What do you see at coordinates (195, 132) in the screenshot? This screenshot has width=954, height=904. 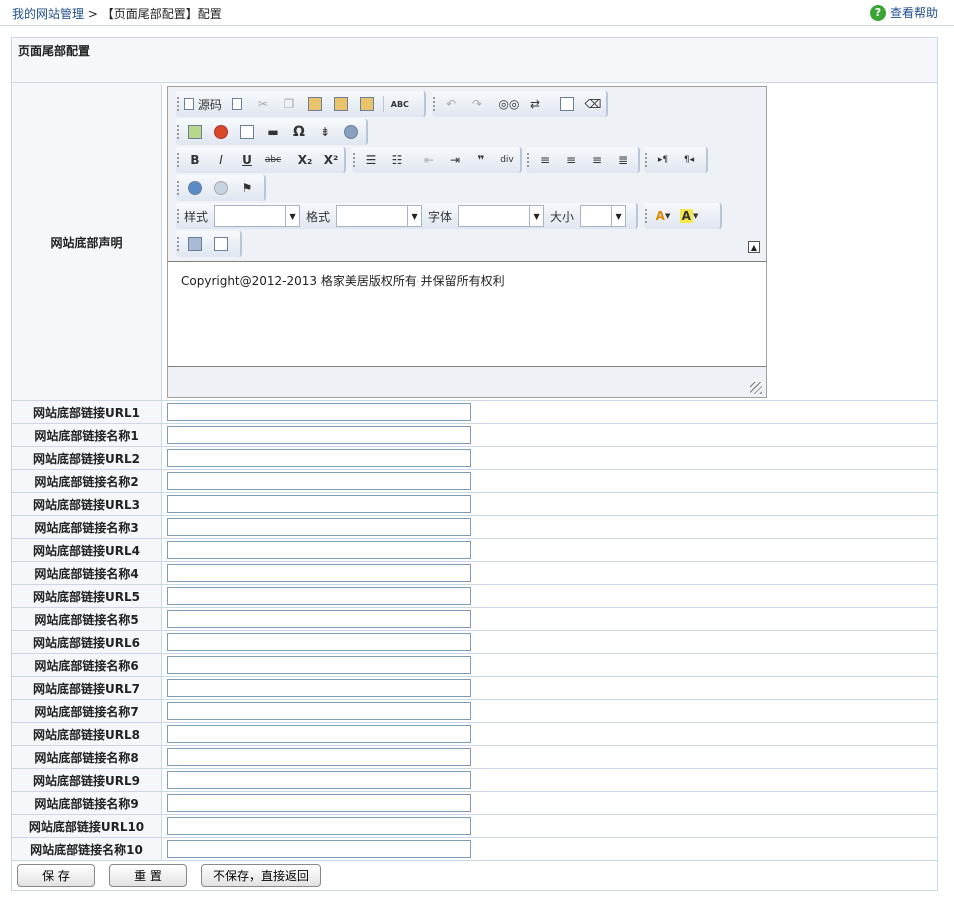 I see `image-button` at bounding box center [195, 132].